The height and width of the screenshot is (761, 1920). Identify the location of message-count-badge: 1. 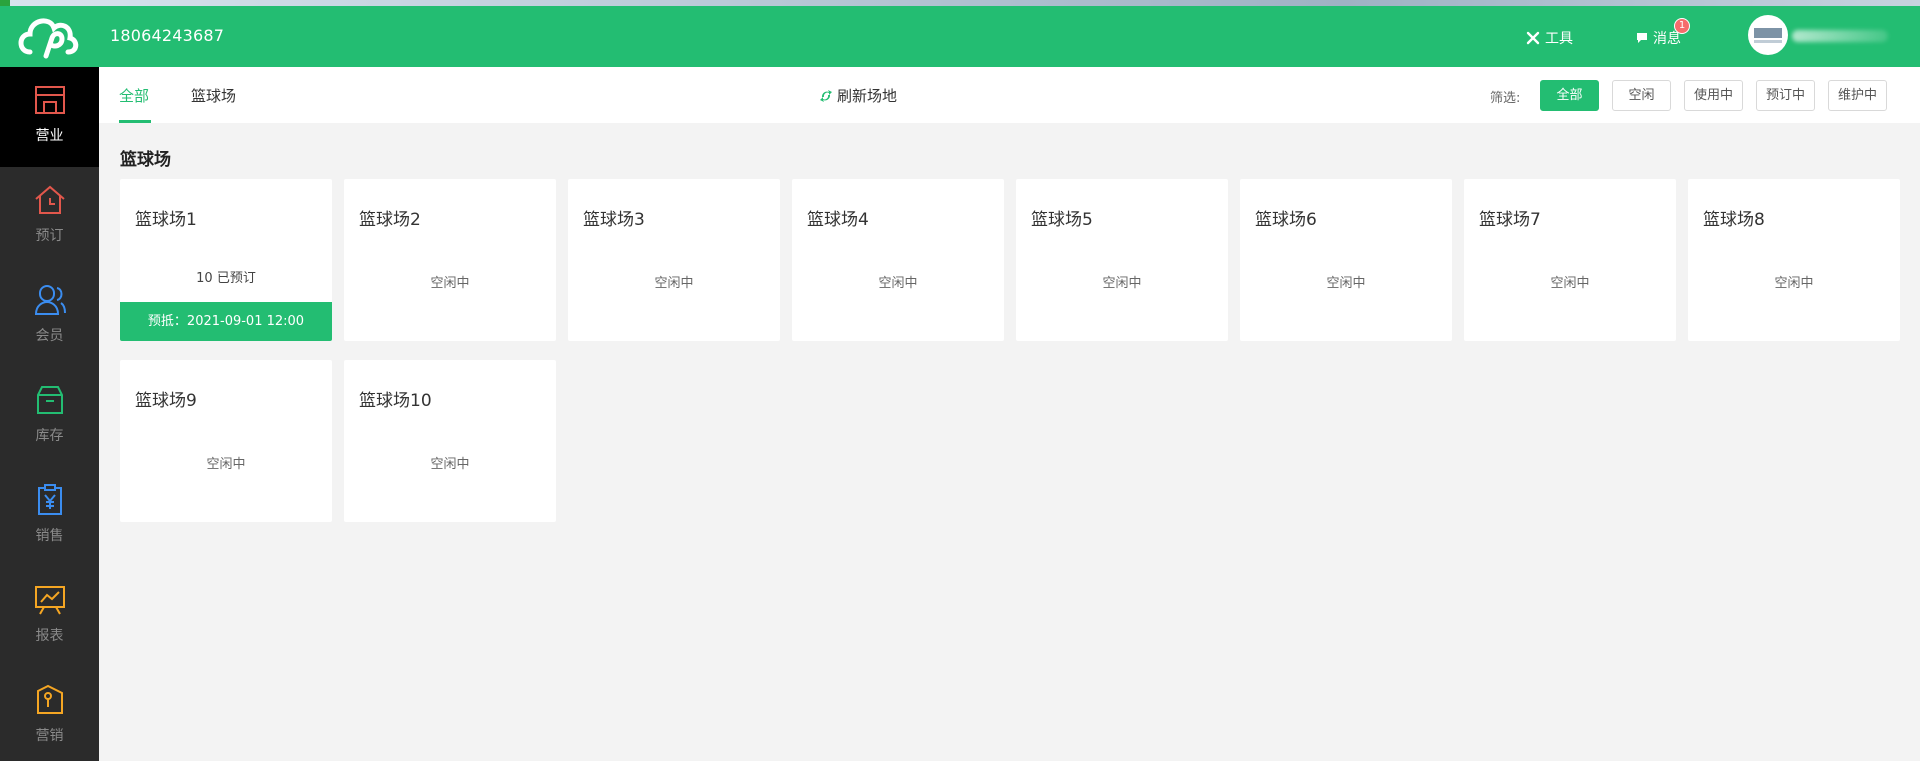
(1682, 26).